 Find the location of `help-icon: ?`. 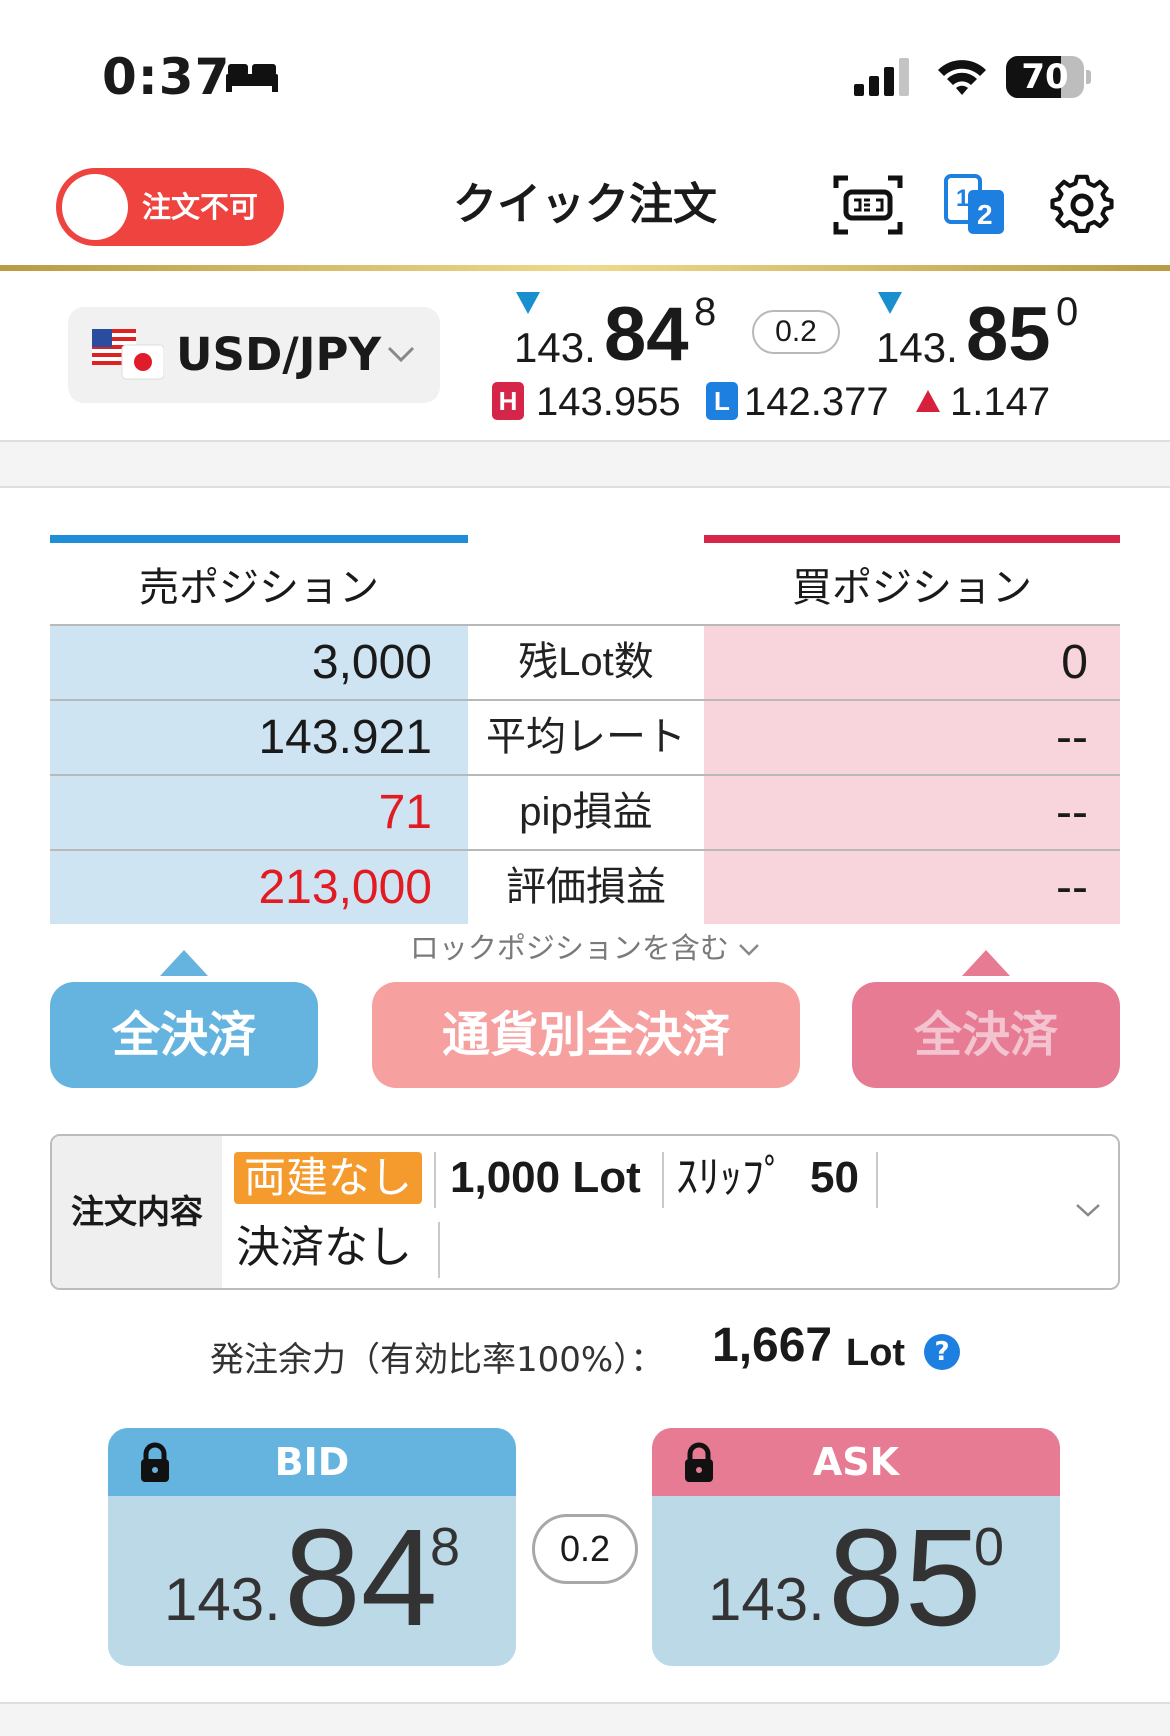

help-icon: ? is located at coordinates (942, 1352).